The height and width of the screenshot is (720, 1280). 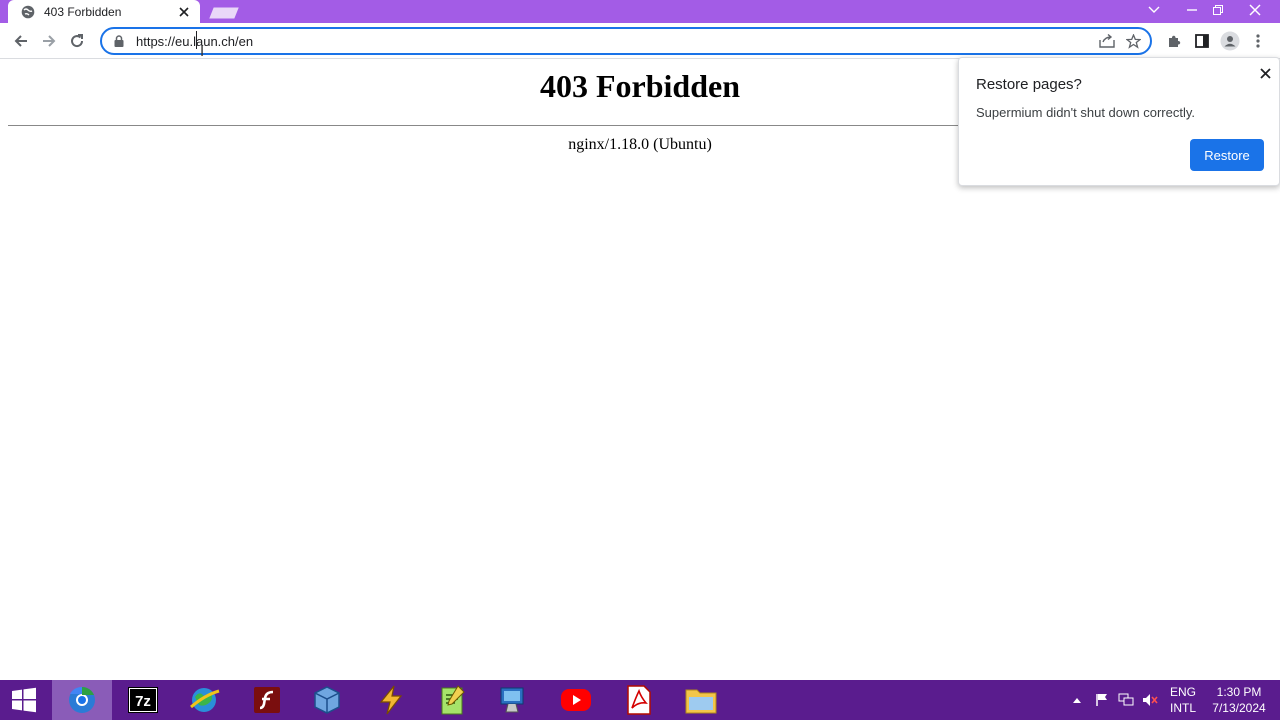 I want to click on back-arrow-icon, so click(x=21, y=41).